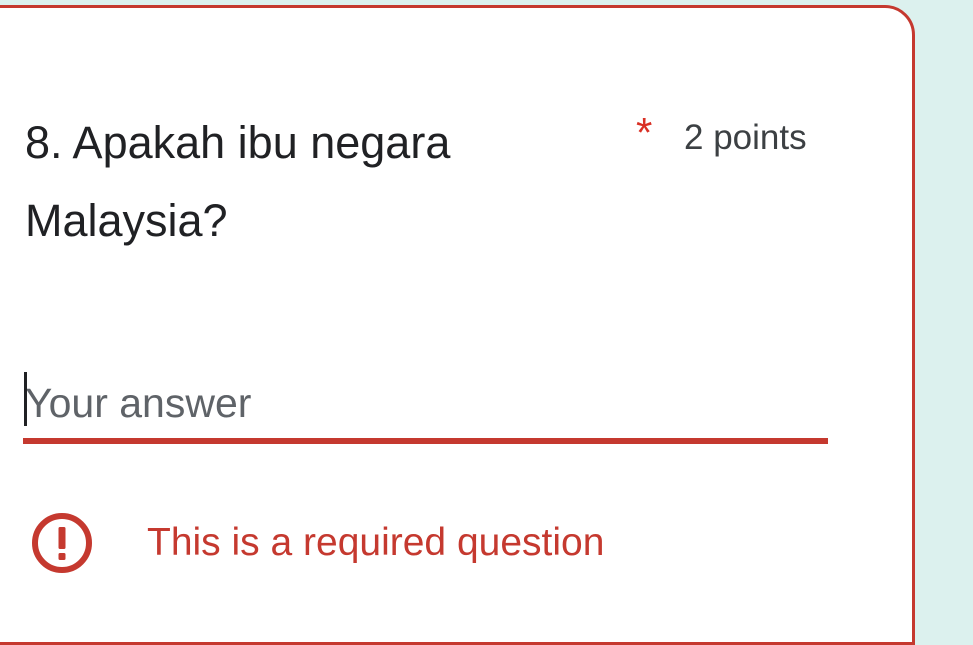  I want to click on answer-input, so click(425, 403).